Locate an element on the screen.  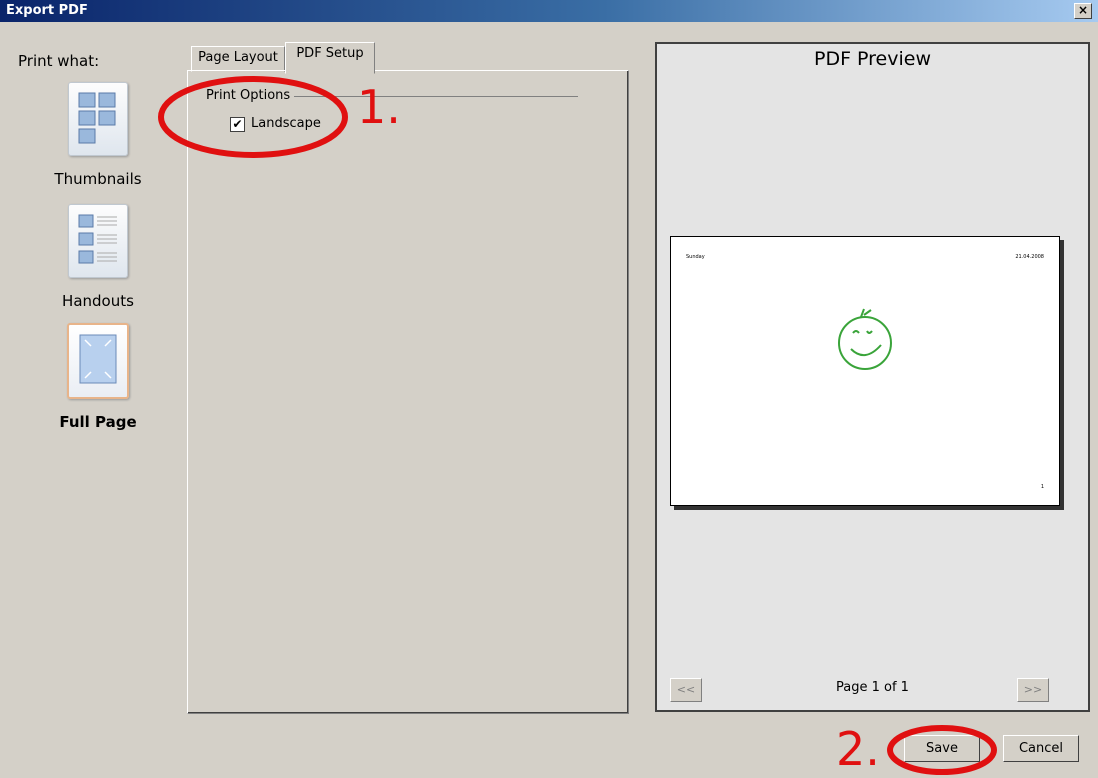
sidebar-item-label: Thumbnails is located at coordinates (98, 179).